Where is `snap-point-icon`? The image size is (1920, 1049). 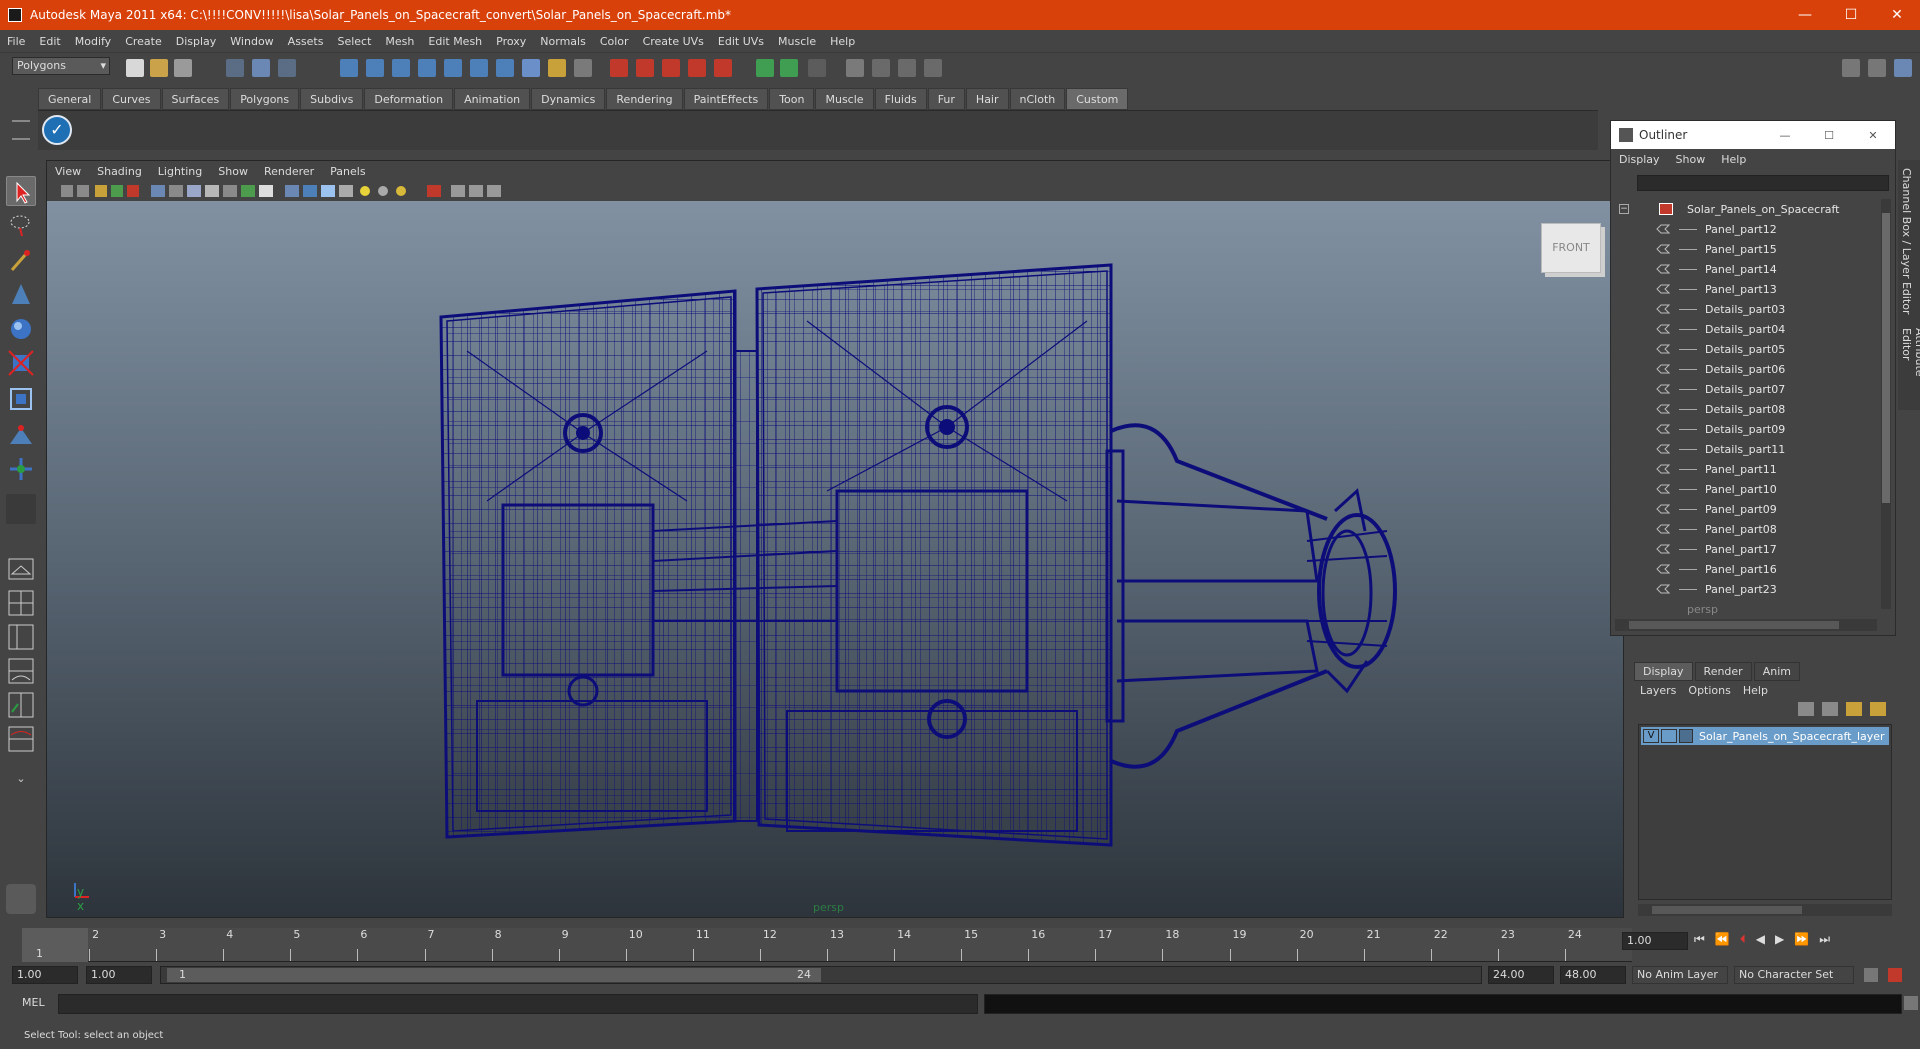 snap-point-icon is located at coordinates (401, 68).